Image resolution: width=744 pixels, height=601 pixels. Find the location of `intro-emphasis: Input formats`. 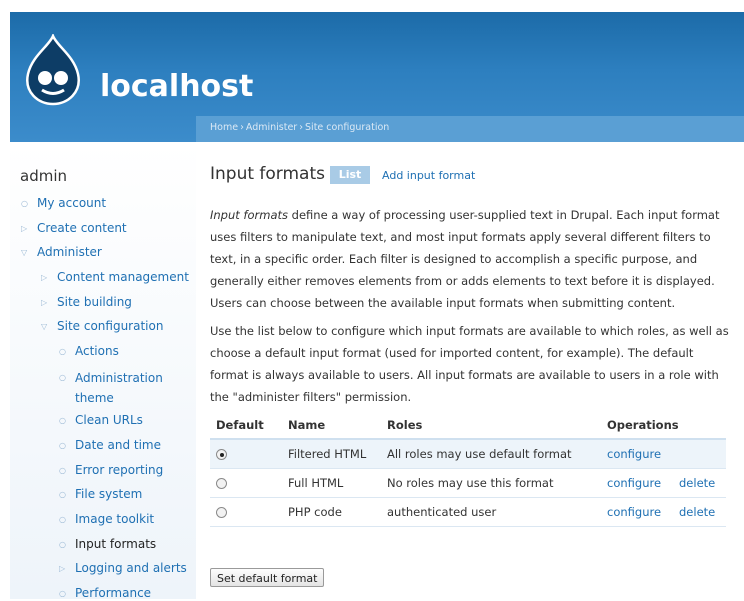

intro-emphasis: Input formats is located at coordinates (249, 215).